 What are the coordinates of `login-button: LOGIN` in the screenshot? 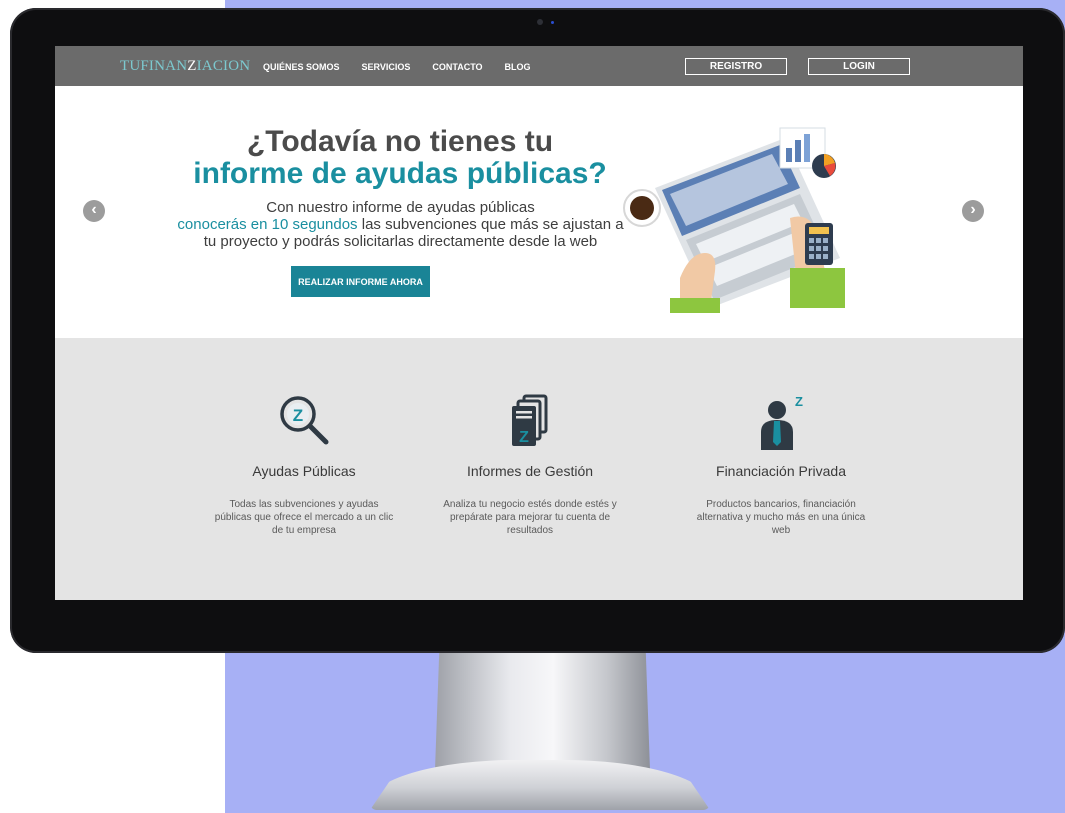 It's located at (859, 66).